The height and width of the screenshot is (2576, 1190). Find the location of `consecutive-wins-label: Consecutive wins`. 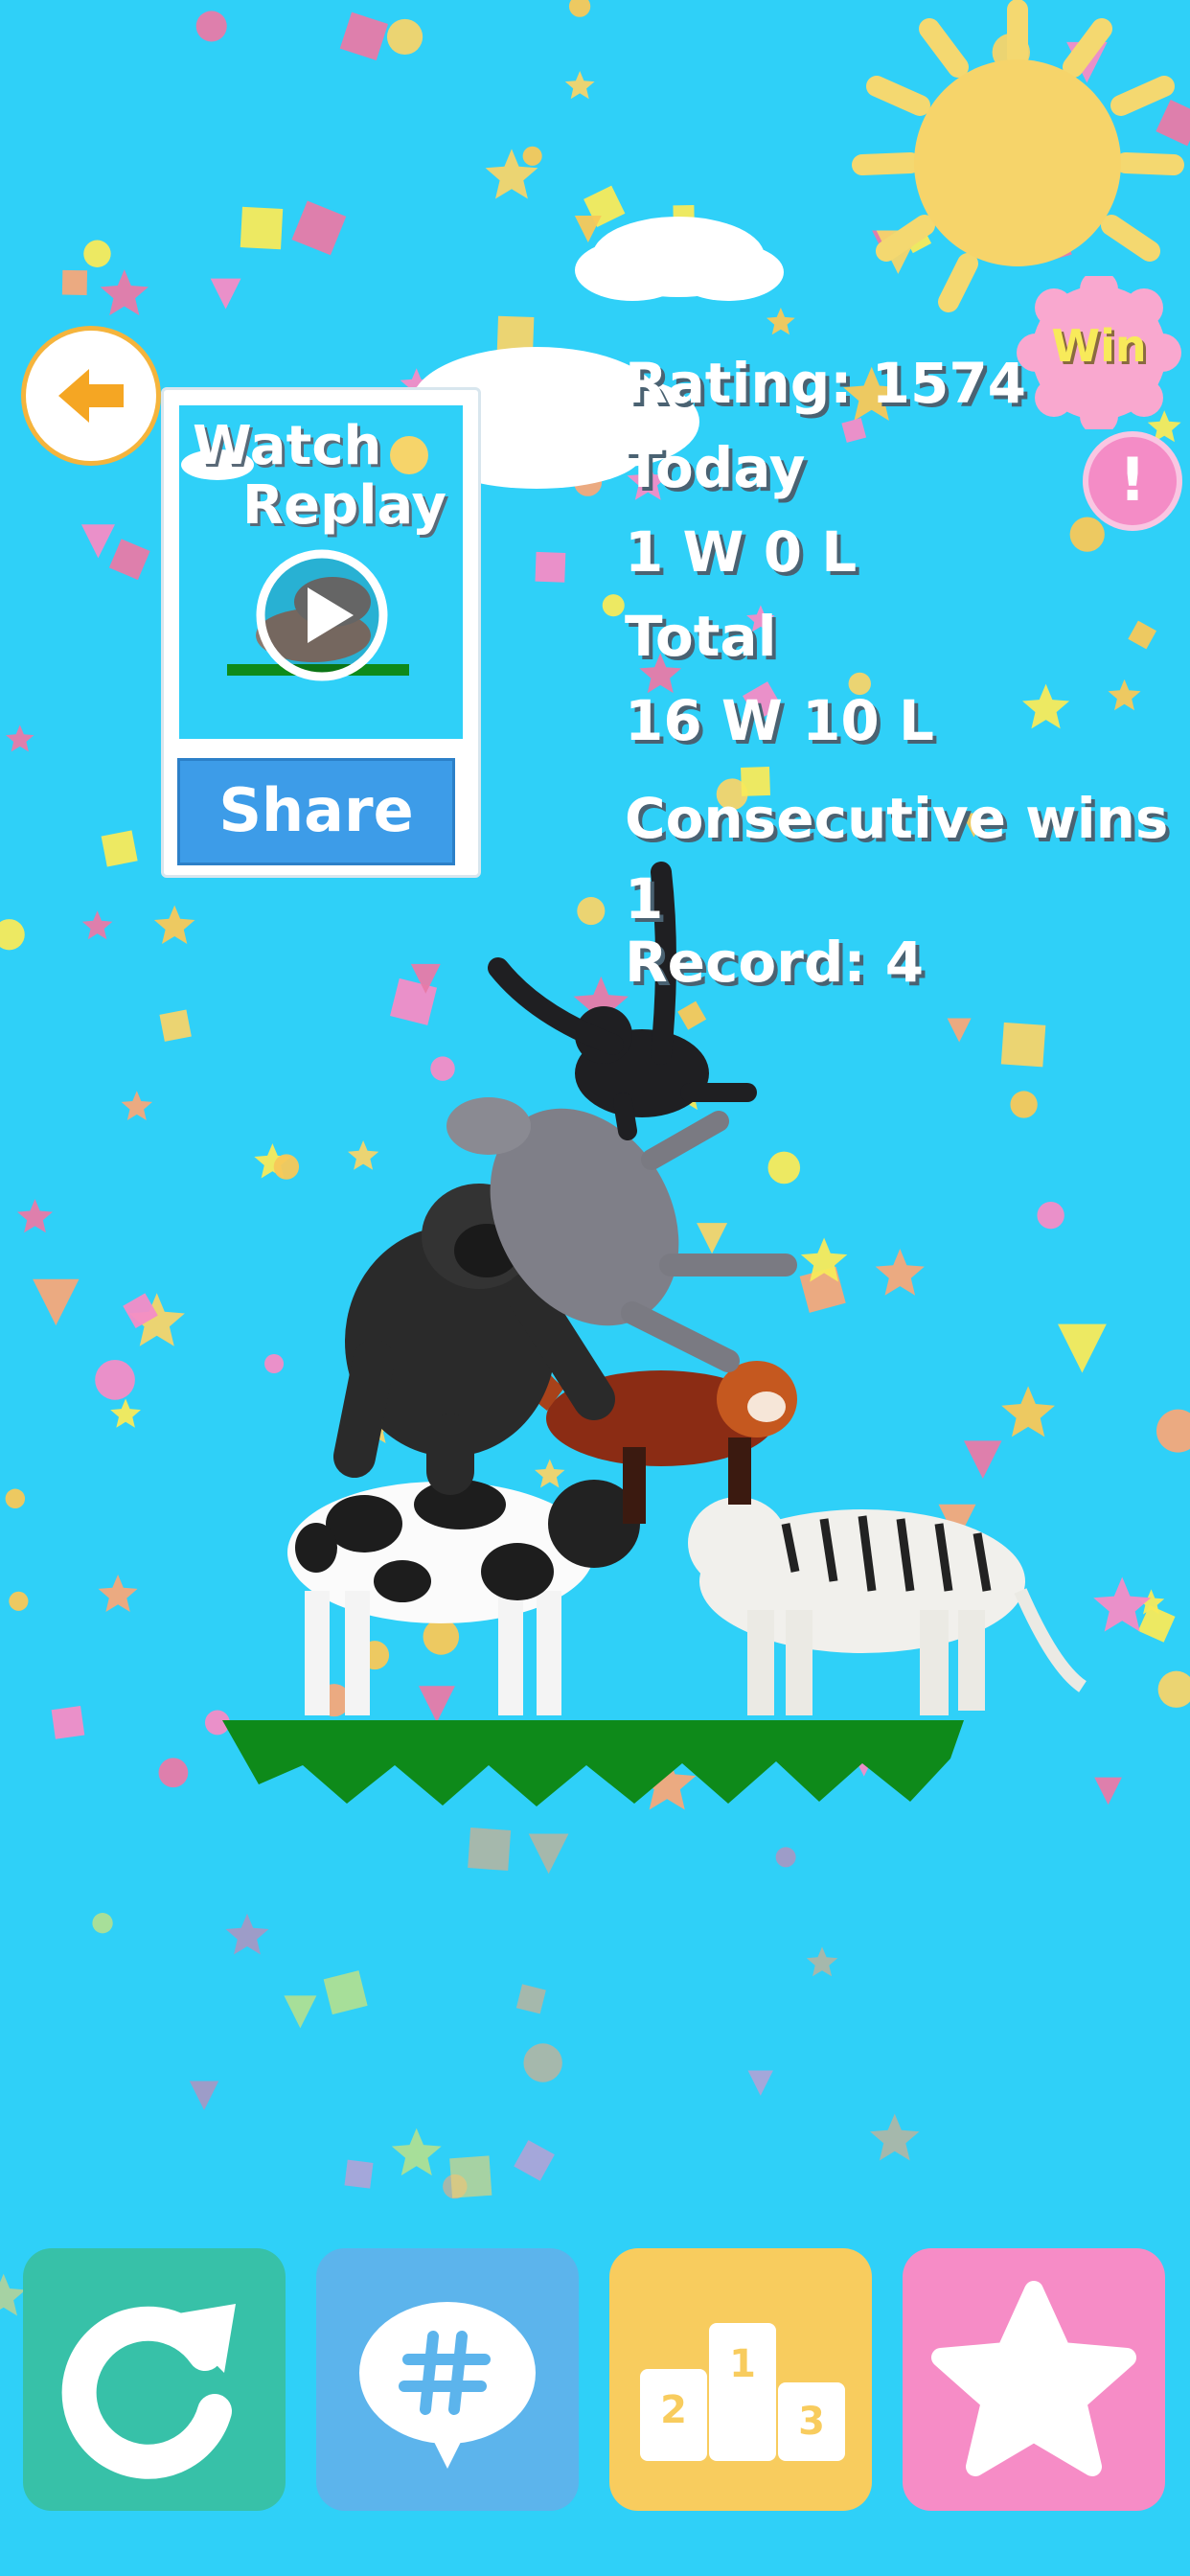

consecutive-wins-label: Consecutive wins is located at coordinates (897, 818).